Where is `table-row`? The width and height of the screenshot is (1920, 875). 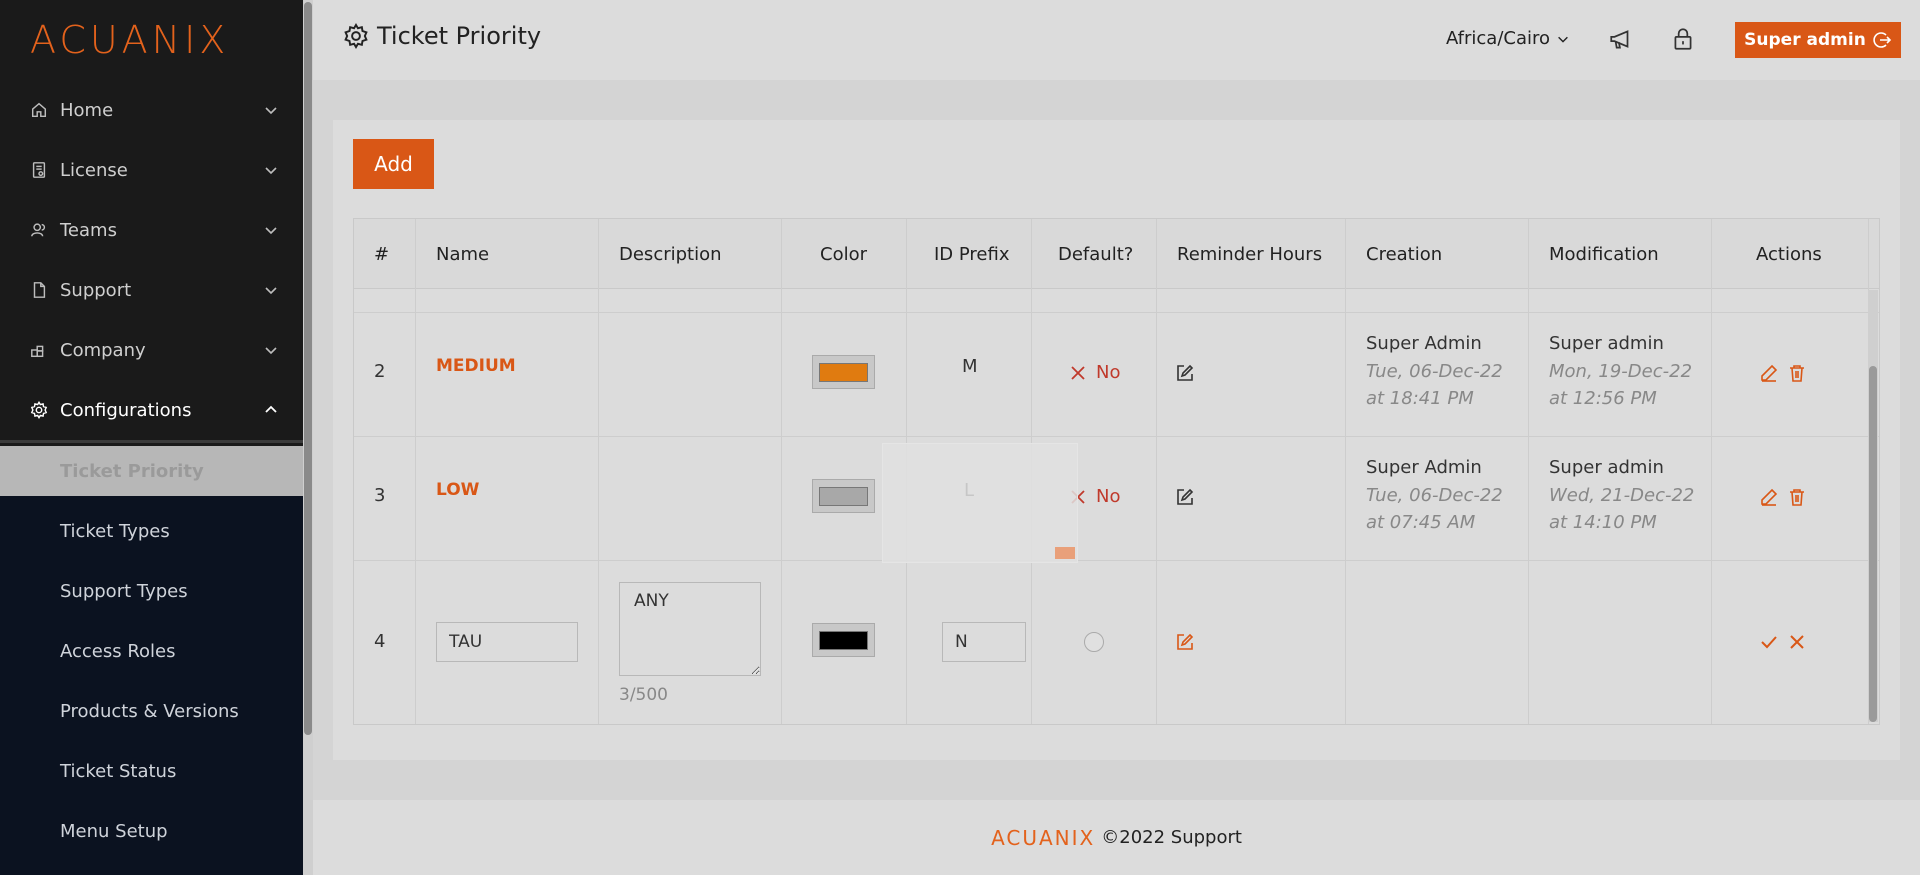 table-row is located at coordinates (1116, 301).